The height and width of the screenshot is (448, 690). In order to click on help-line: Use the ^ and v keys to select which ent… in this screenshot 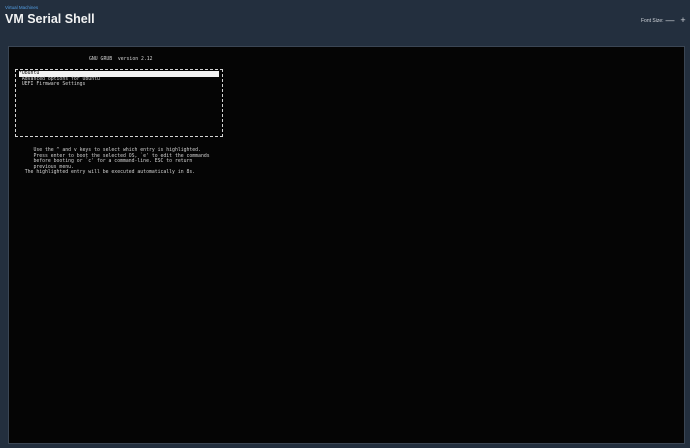, I will do `click(110, 150)`.